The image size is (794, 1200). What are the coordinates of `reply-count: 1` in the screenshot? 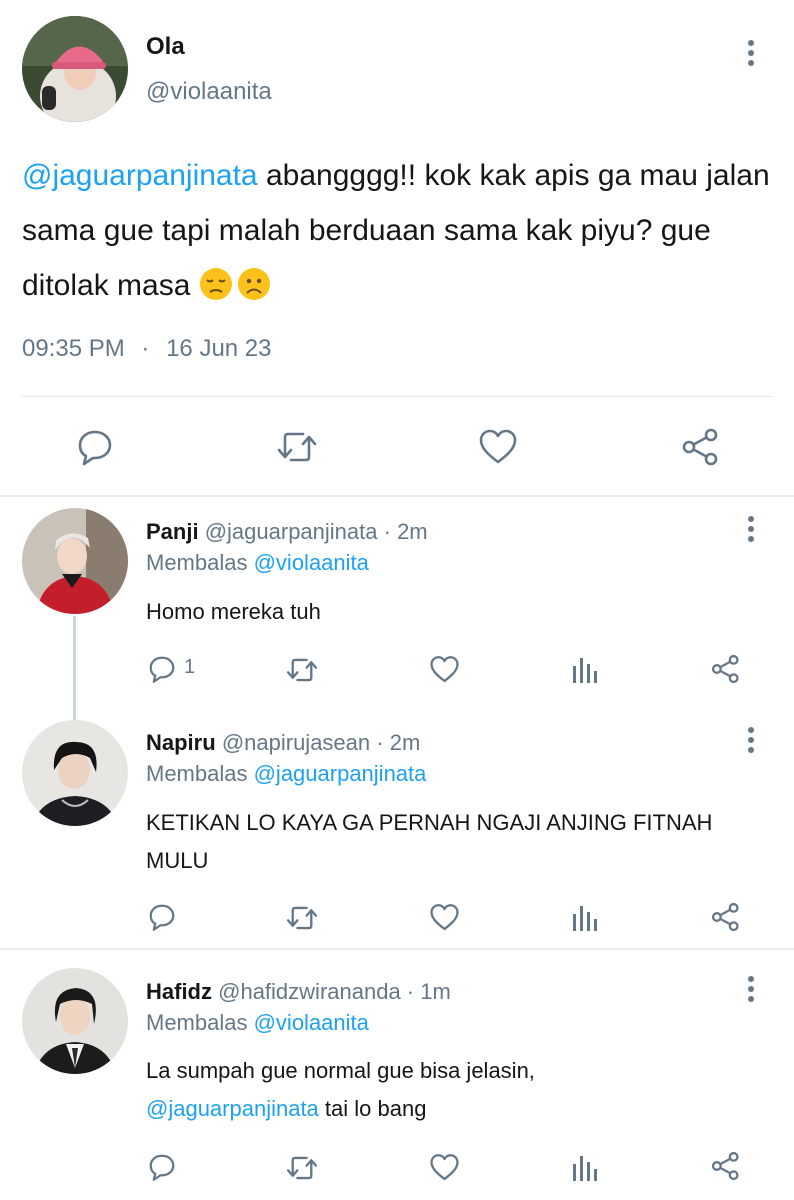 It's located at (190, 667).